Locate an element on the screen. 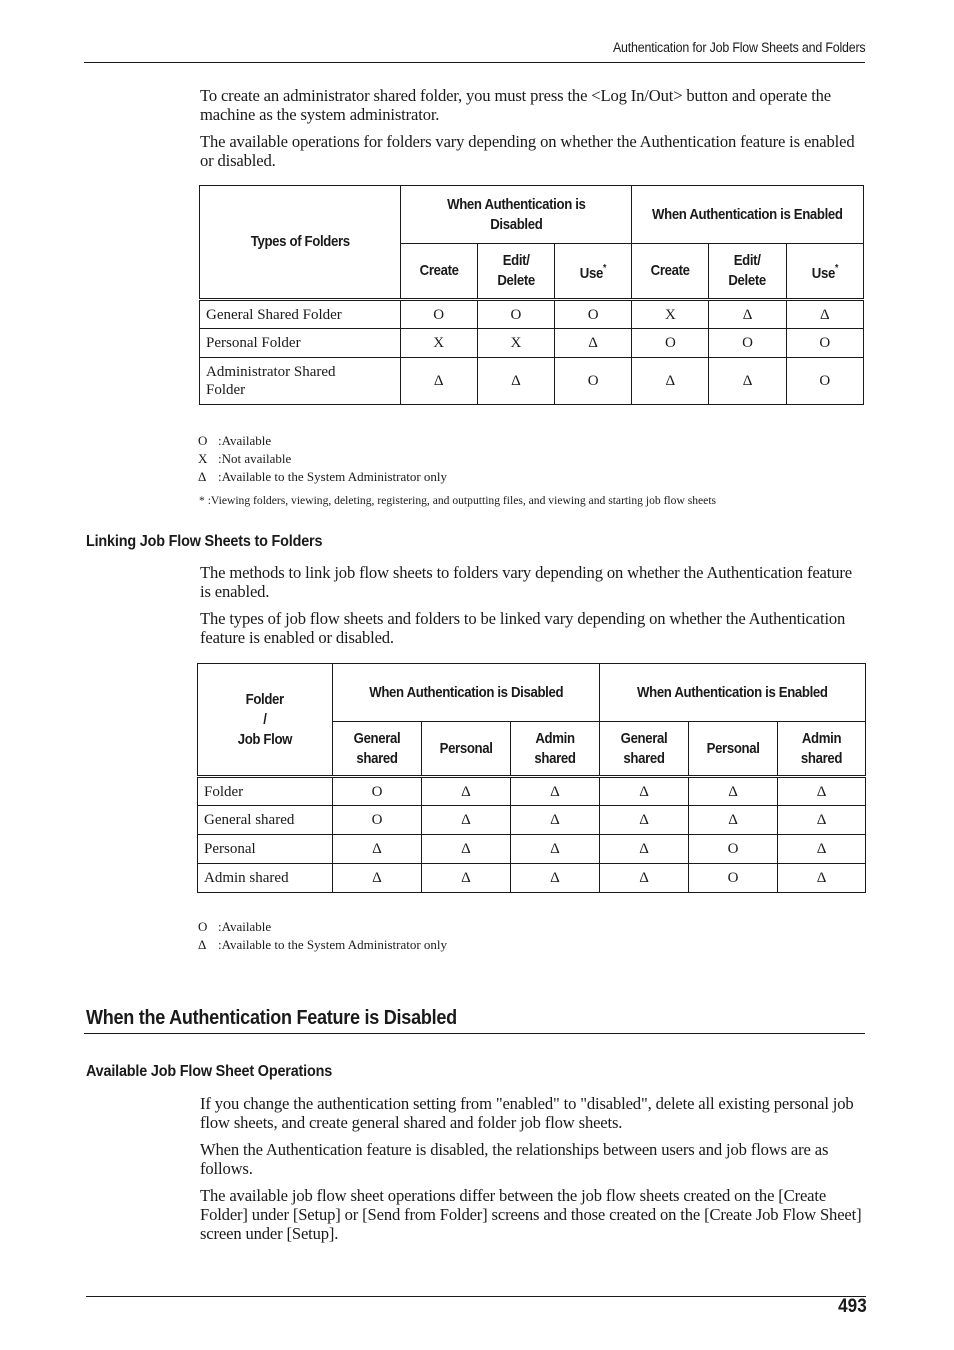 This screenshot has height=1350, width=954. table-row: Administrator Shared Folder Δ Δ O Δ Δ O is located at coordinates (532, 381).